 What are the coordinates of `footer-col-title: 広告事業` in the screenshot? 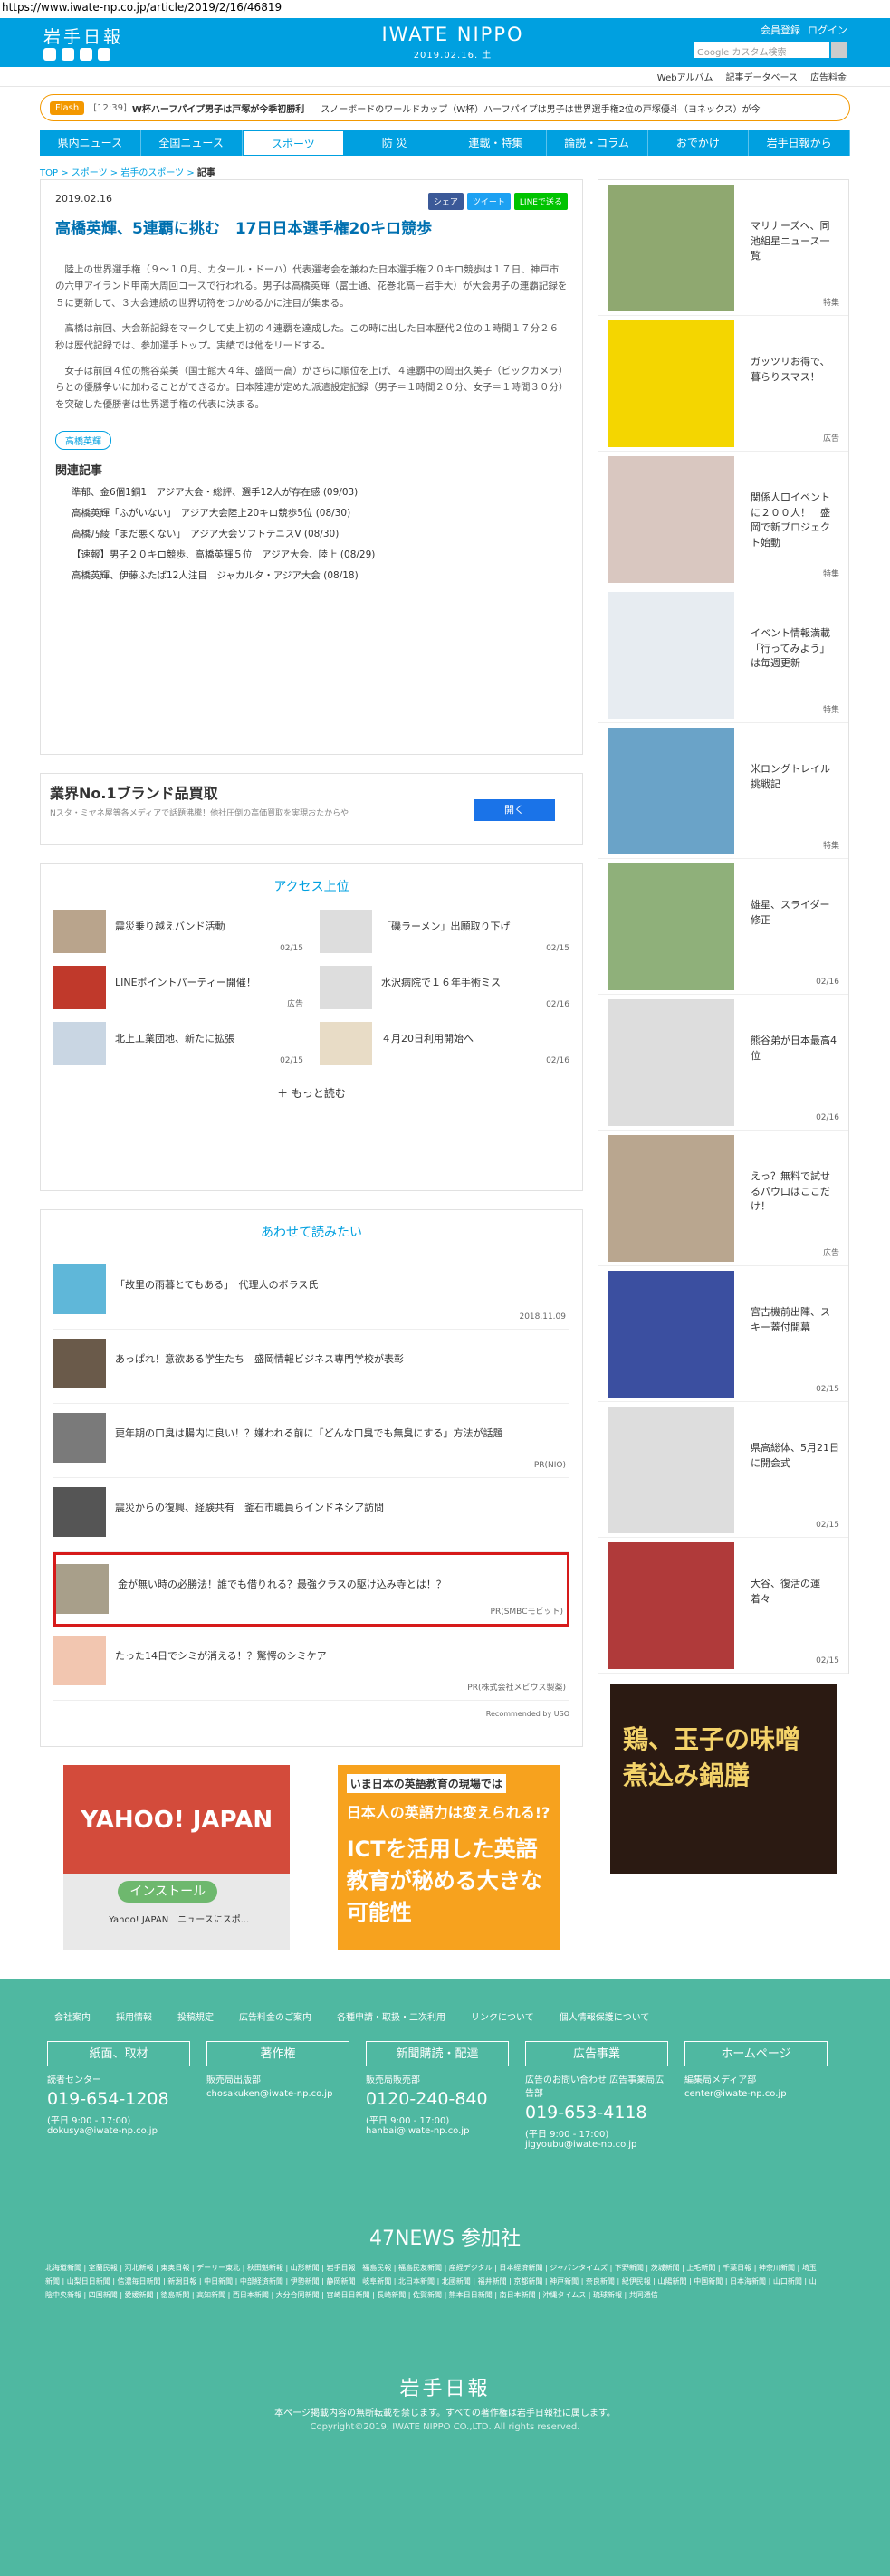 It's located at (596, 2054).